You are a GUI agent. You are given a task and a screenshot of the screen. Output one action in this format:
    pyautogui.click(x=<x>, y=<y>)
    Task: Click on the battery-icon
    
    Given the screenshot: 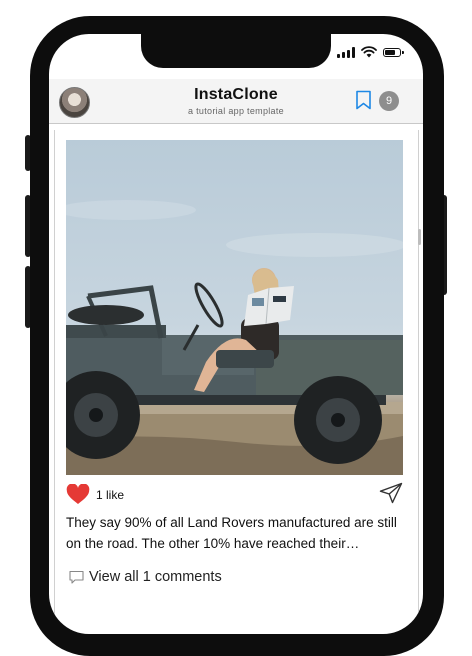 What is the action you would take?
    pyautogui.click(x=393, y=52)
    